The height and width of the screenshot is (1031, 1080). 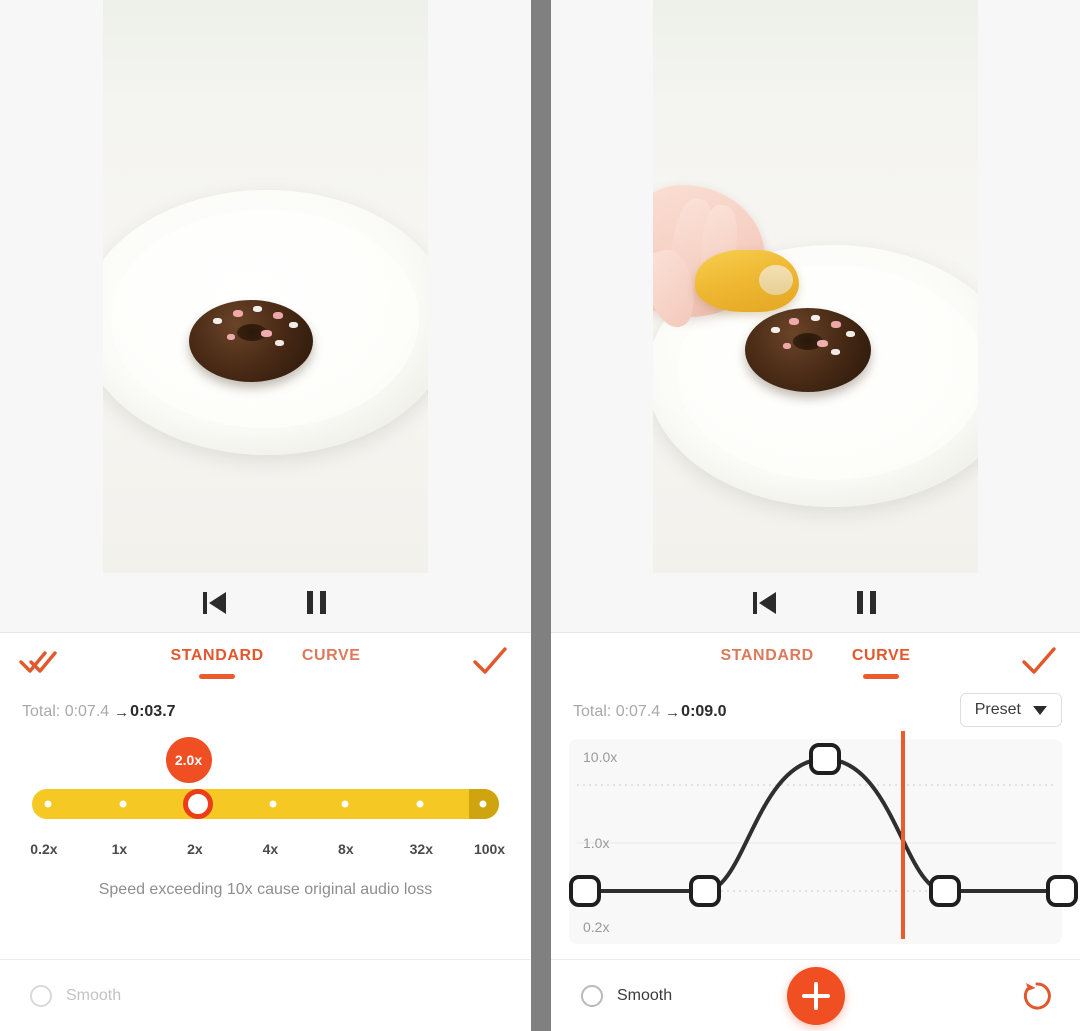 I want to click on reset-button, so click(x=1037, y=996).